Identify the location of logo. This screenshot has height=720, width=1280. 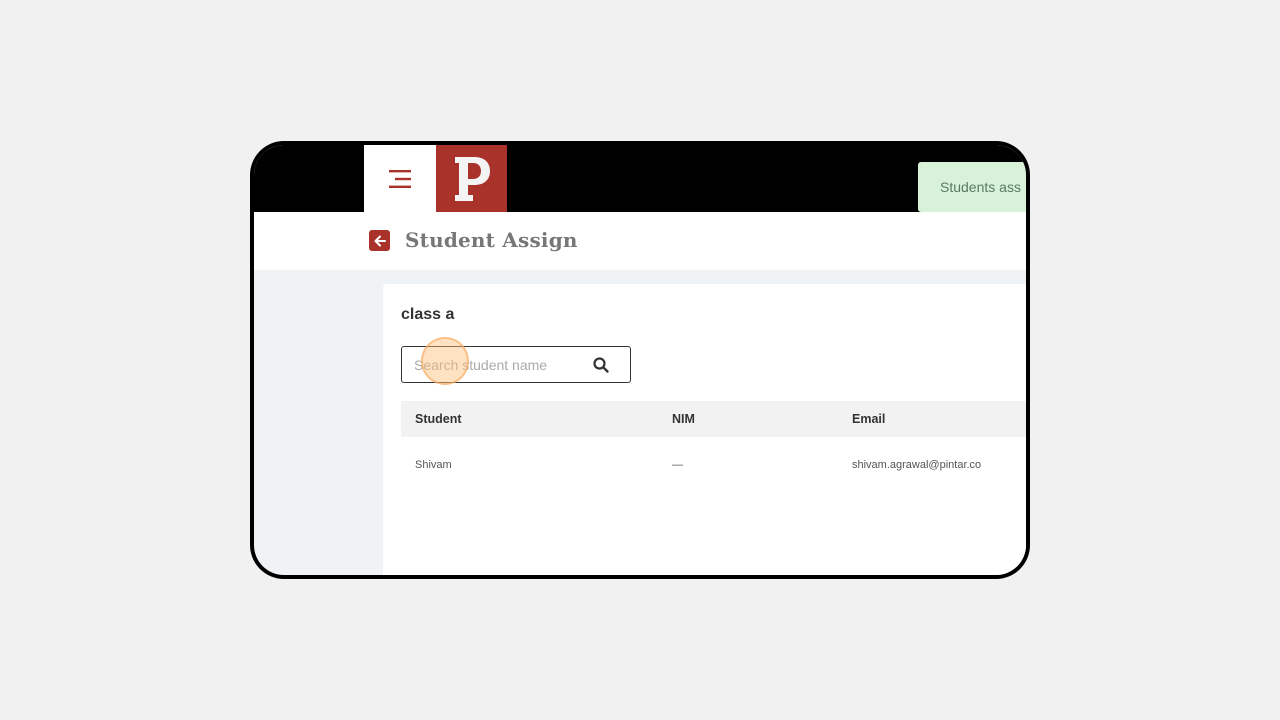
(471, 178).